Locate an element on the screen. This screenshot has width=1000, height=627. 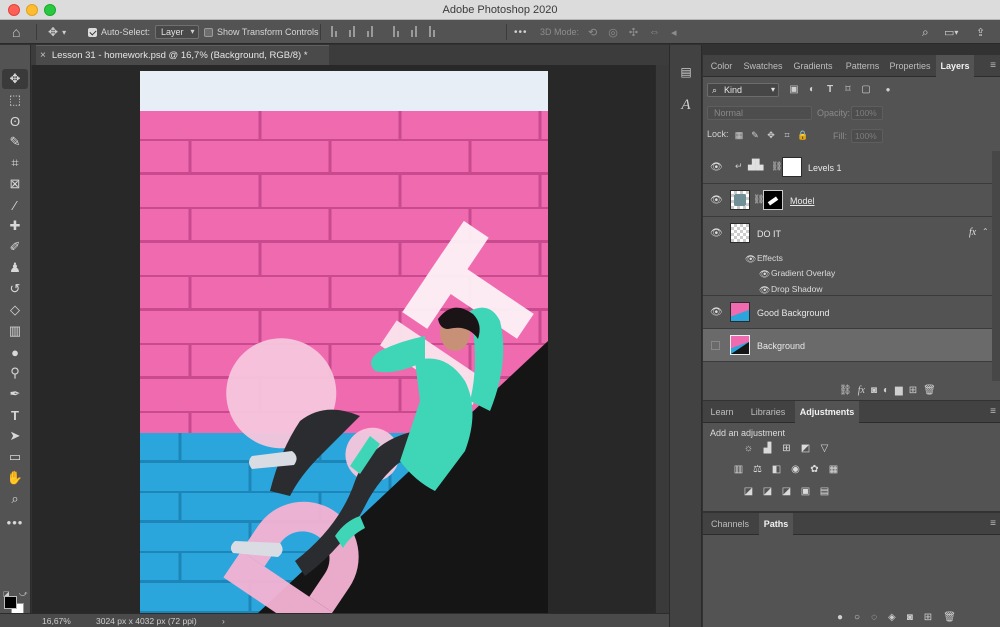
healing-brush-tool-icon: ✚ is located at coordinates (15, 226).